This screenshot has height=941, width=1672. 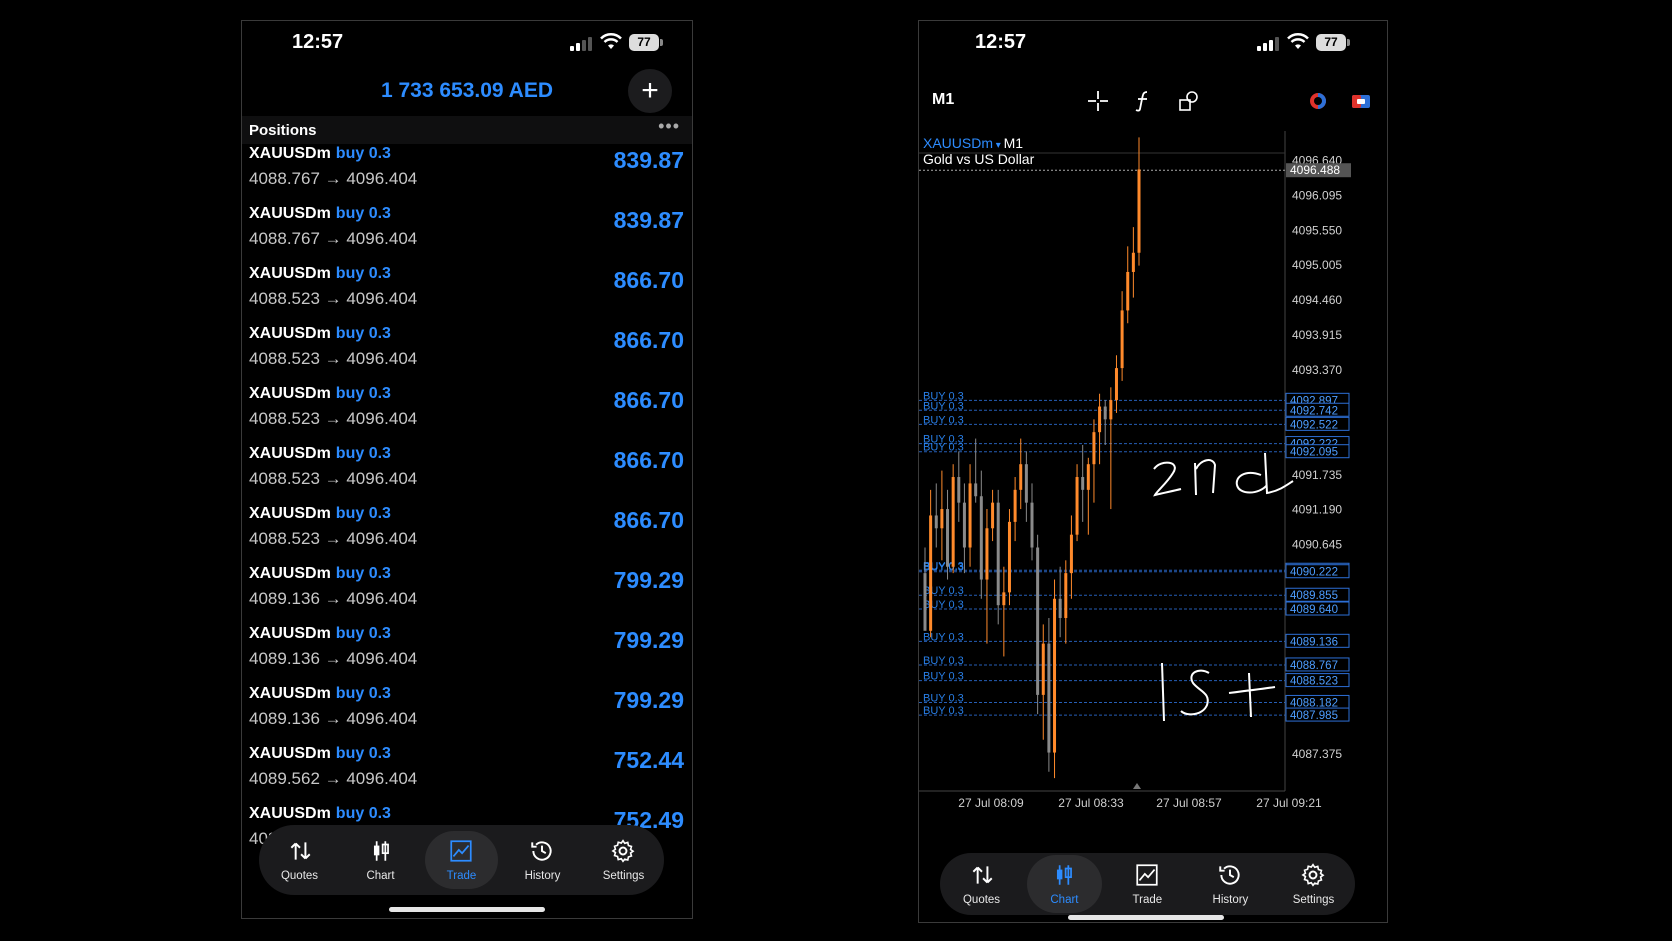 What do you see at coordinates (299, 876) in the screenshot?
I see `tab-label: Quotes` at bounding box center [299, 876].